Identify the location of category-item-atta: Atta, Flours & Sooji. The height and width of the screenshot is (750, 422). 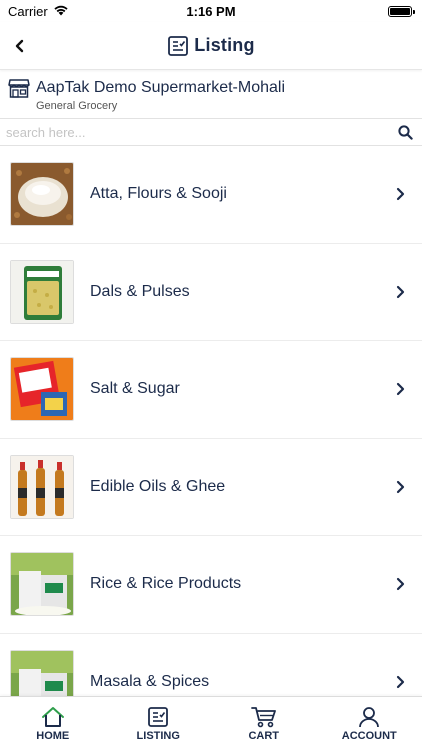
(211, 195).